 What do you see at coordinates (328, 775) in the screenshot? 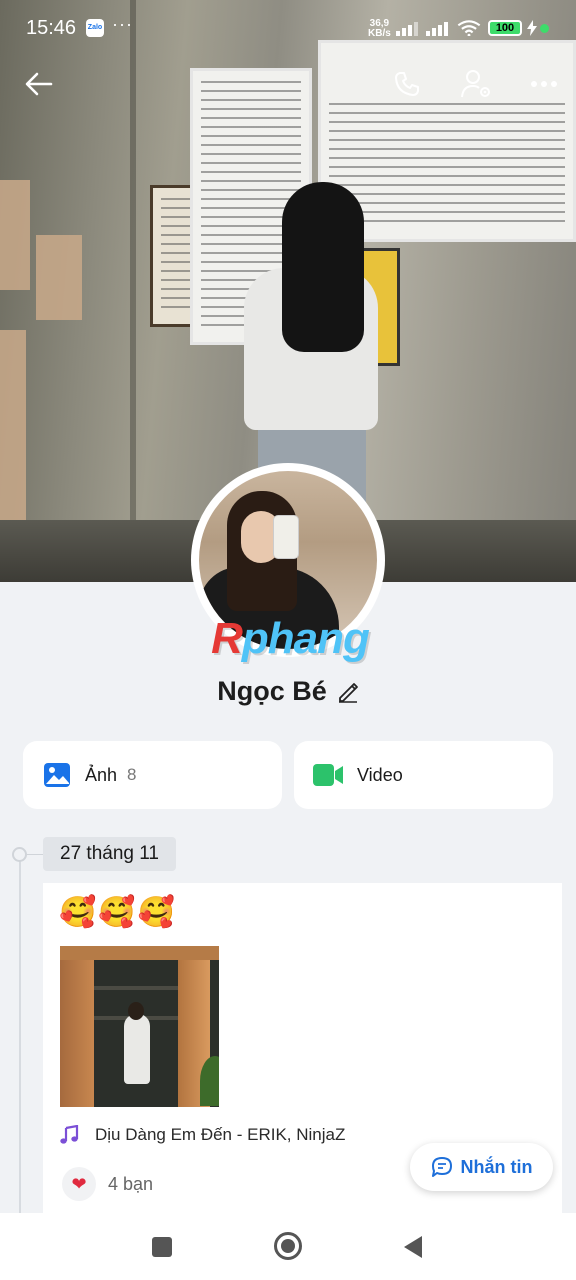
I see `video-icon` at bounding box center [328, 775].